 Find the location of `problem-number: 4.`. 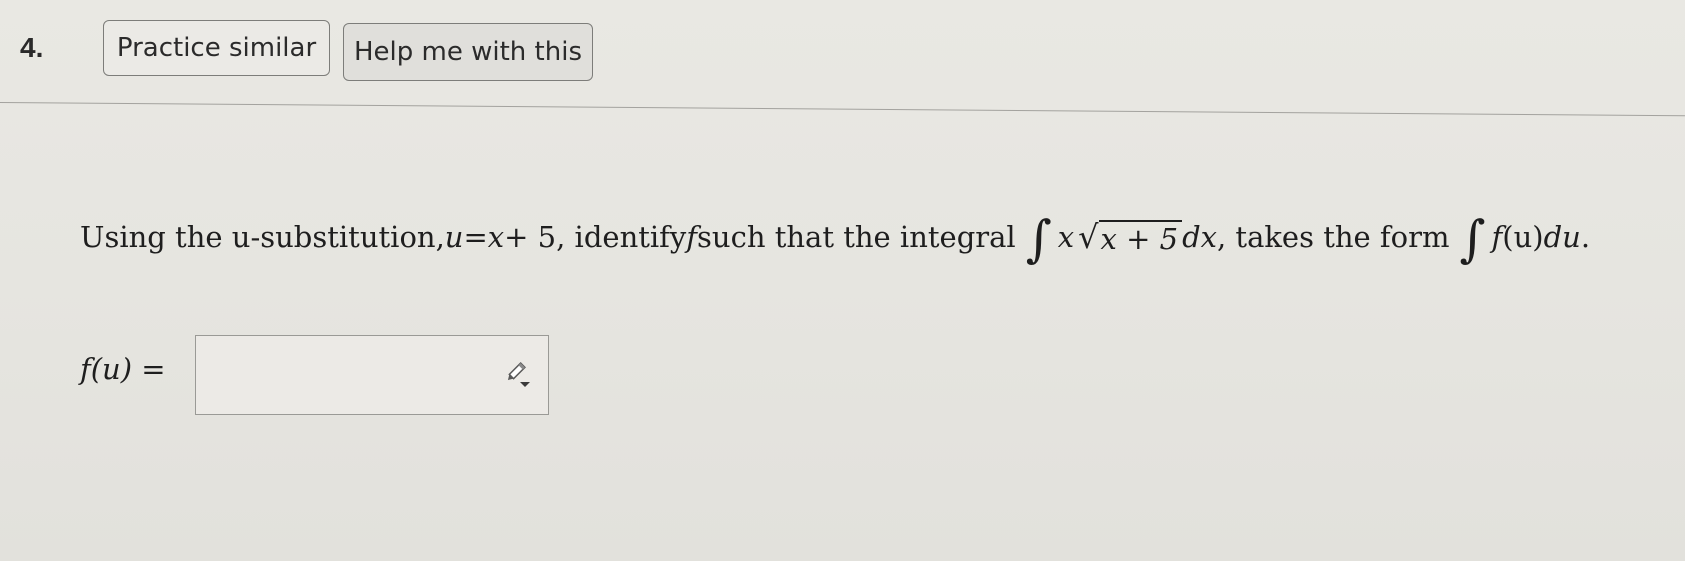

problem-number: 4. is located at coordinates (32, 47).